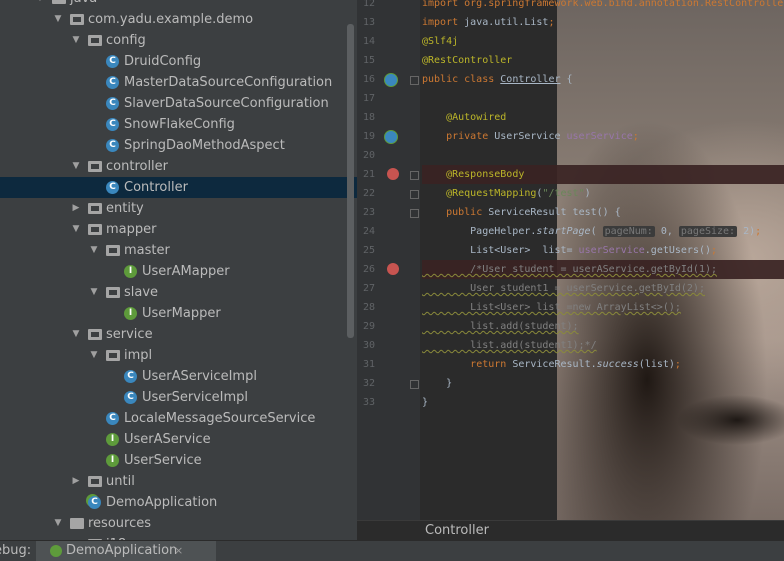 This screenshot has height=561, width=784. What do you see at coordinates (603, 60) in the screenshot?
I see `code-line: @RestController` at bounding box center [603, 60].